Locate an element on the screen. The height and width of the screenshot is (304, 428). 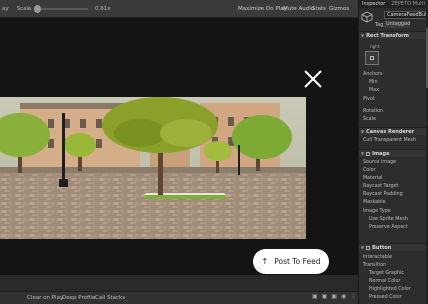
normal-color-label: Normal Color is located at coordinates (385, 281).